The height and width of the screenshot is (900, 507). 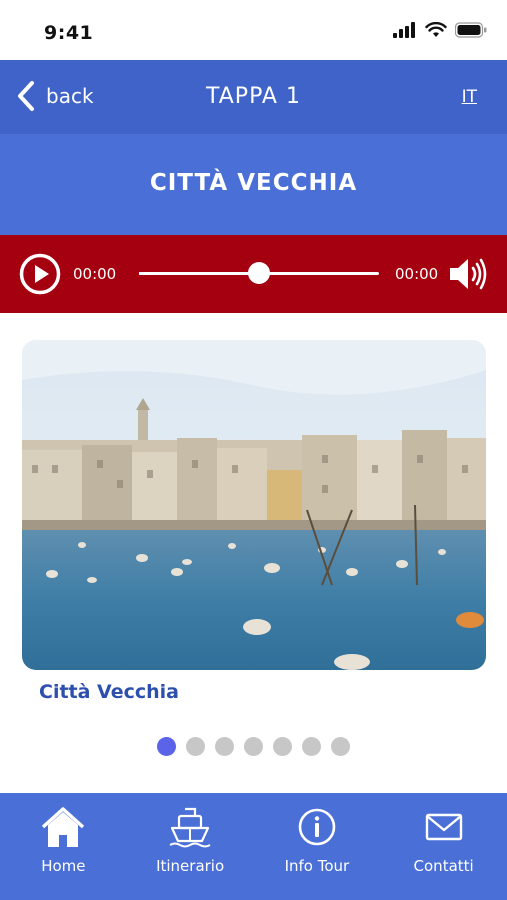 I want to click on stop-title: CITTÀ VECCHIA, so click(x=253, y=183).